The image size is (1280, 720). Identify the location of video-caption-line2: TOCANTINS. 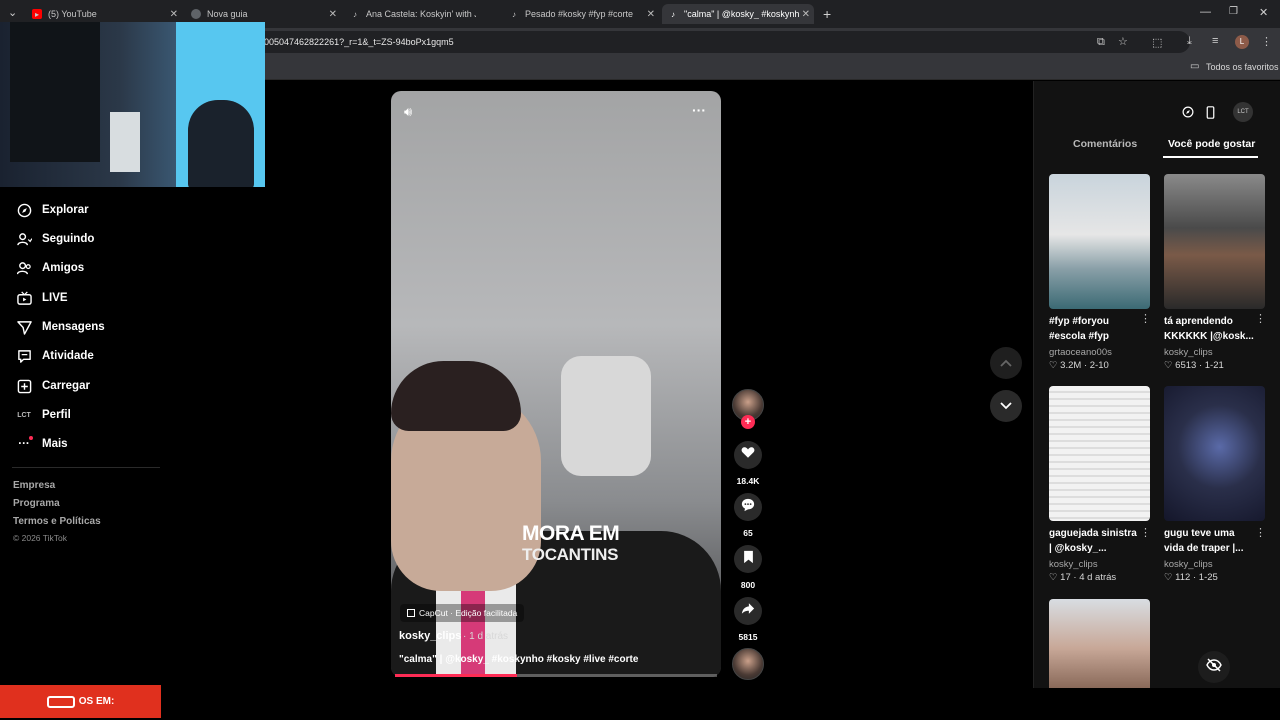
(570, 554).